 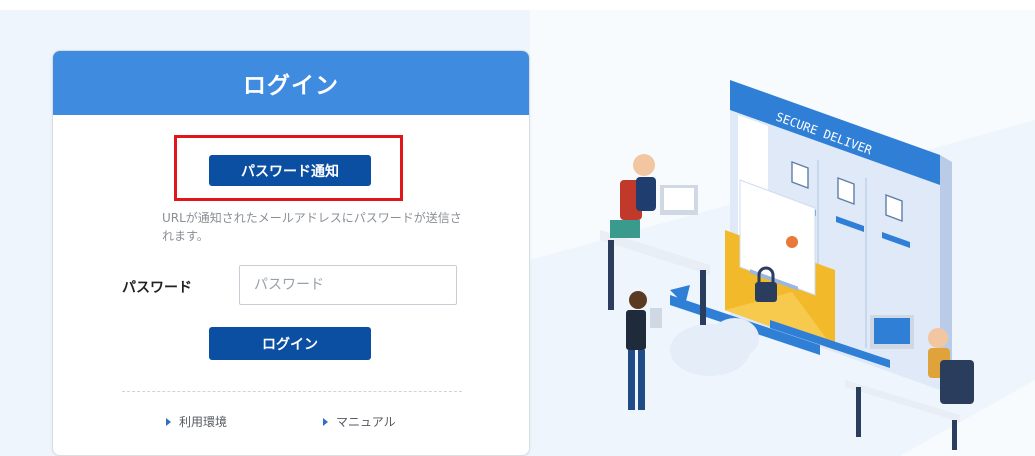 I want to click on environment-link: 利用環境, so click(x=196, y=421).